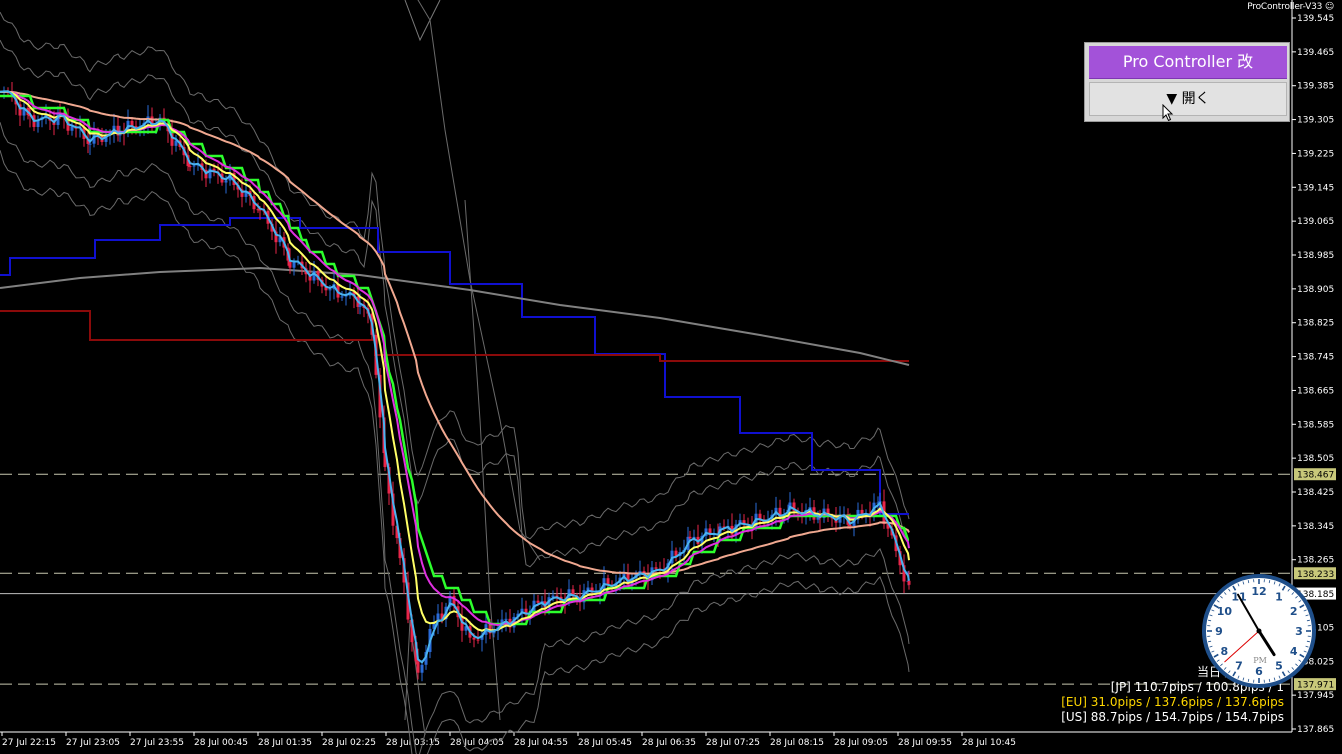 This screenshot has width=1342, height=754. What do you see at coordinates (1315, 19) in the screenshot?
I see `price-tick-label: 139.545` at bounding box center [1315, 19].